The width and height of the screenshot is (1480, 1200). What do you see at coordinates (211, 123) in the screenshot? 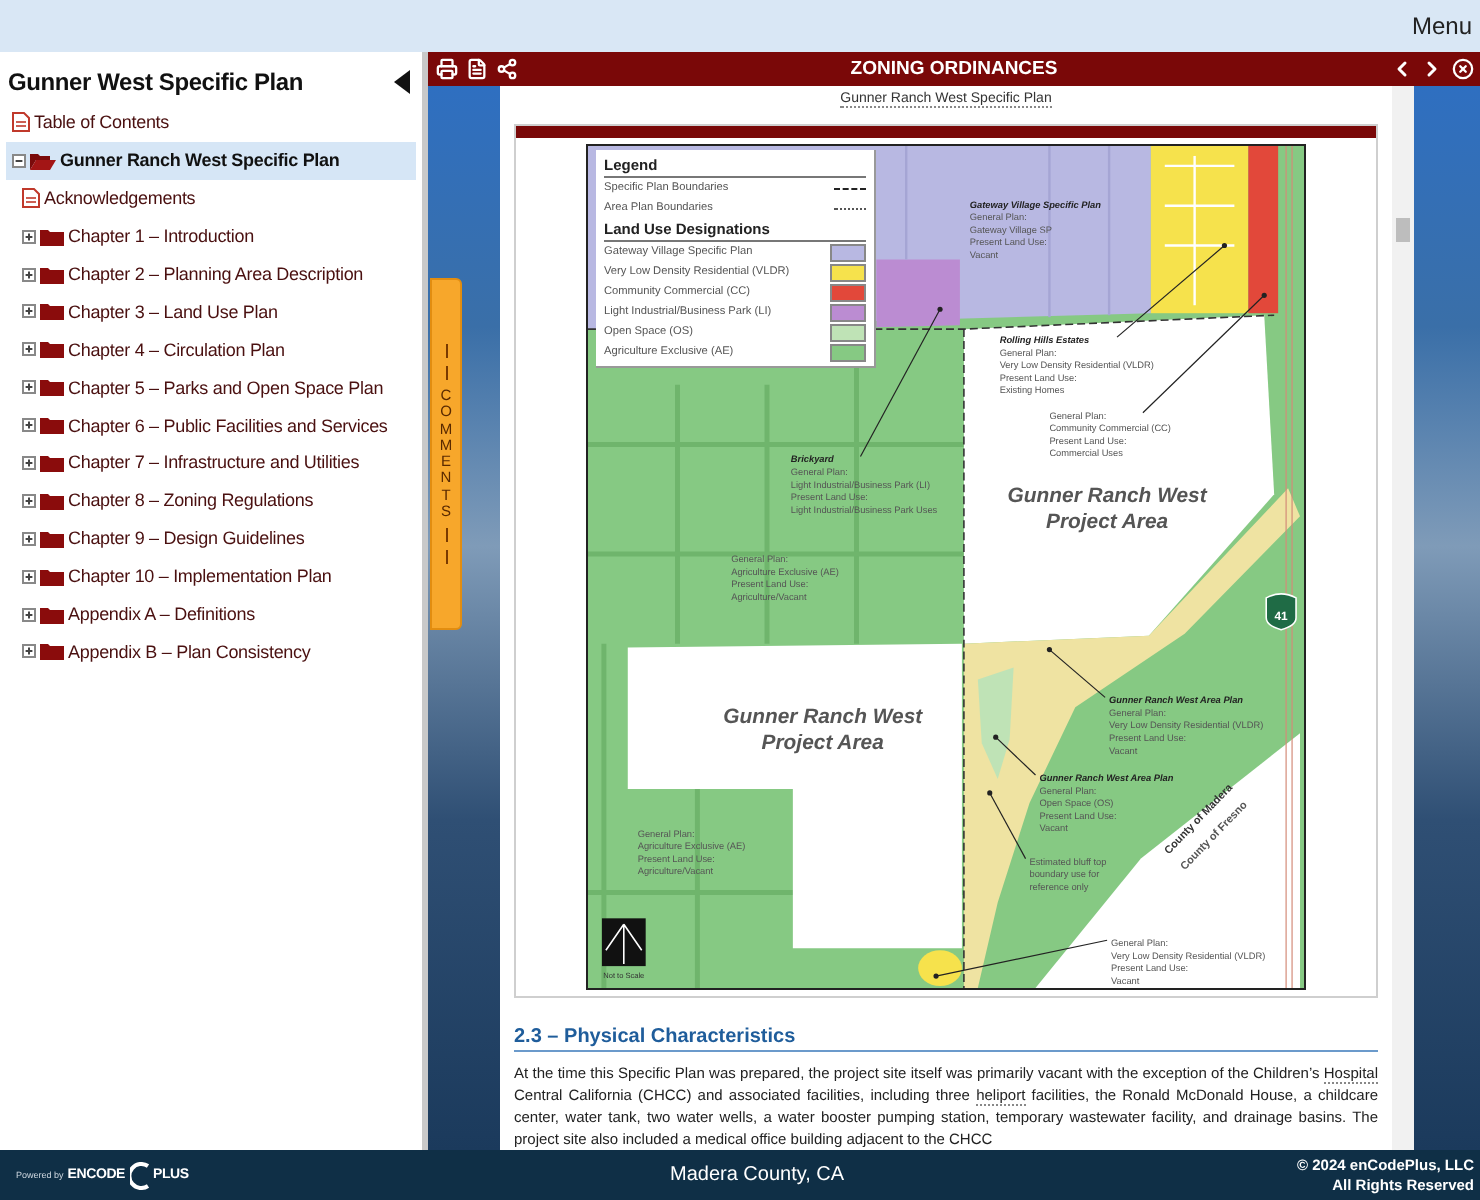
I see `toc-item: Table of Contents` at bounding box center [211, 123].